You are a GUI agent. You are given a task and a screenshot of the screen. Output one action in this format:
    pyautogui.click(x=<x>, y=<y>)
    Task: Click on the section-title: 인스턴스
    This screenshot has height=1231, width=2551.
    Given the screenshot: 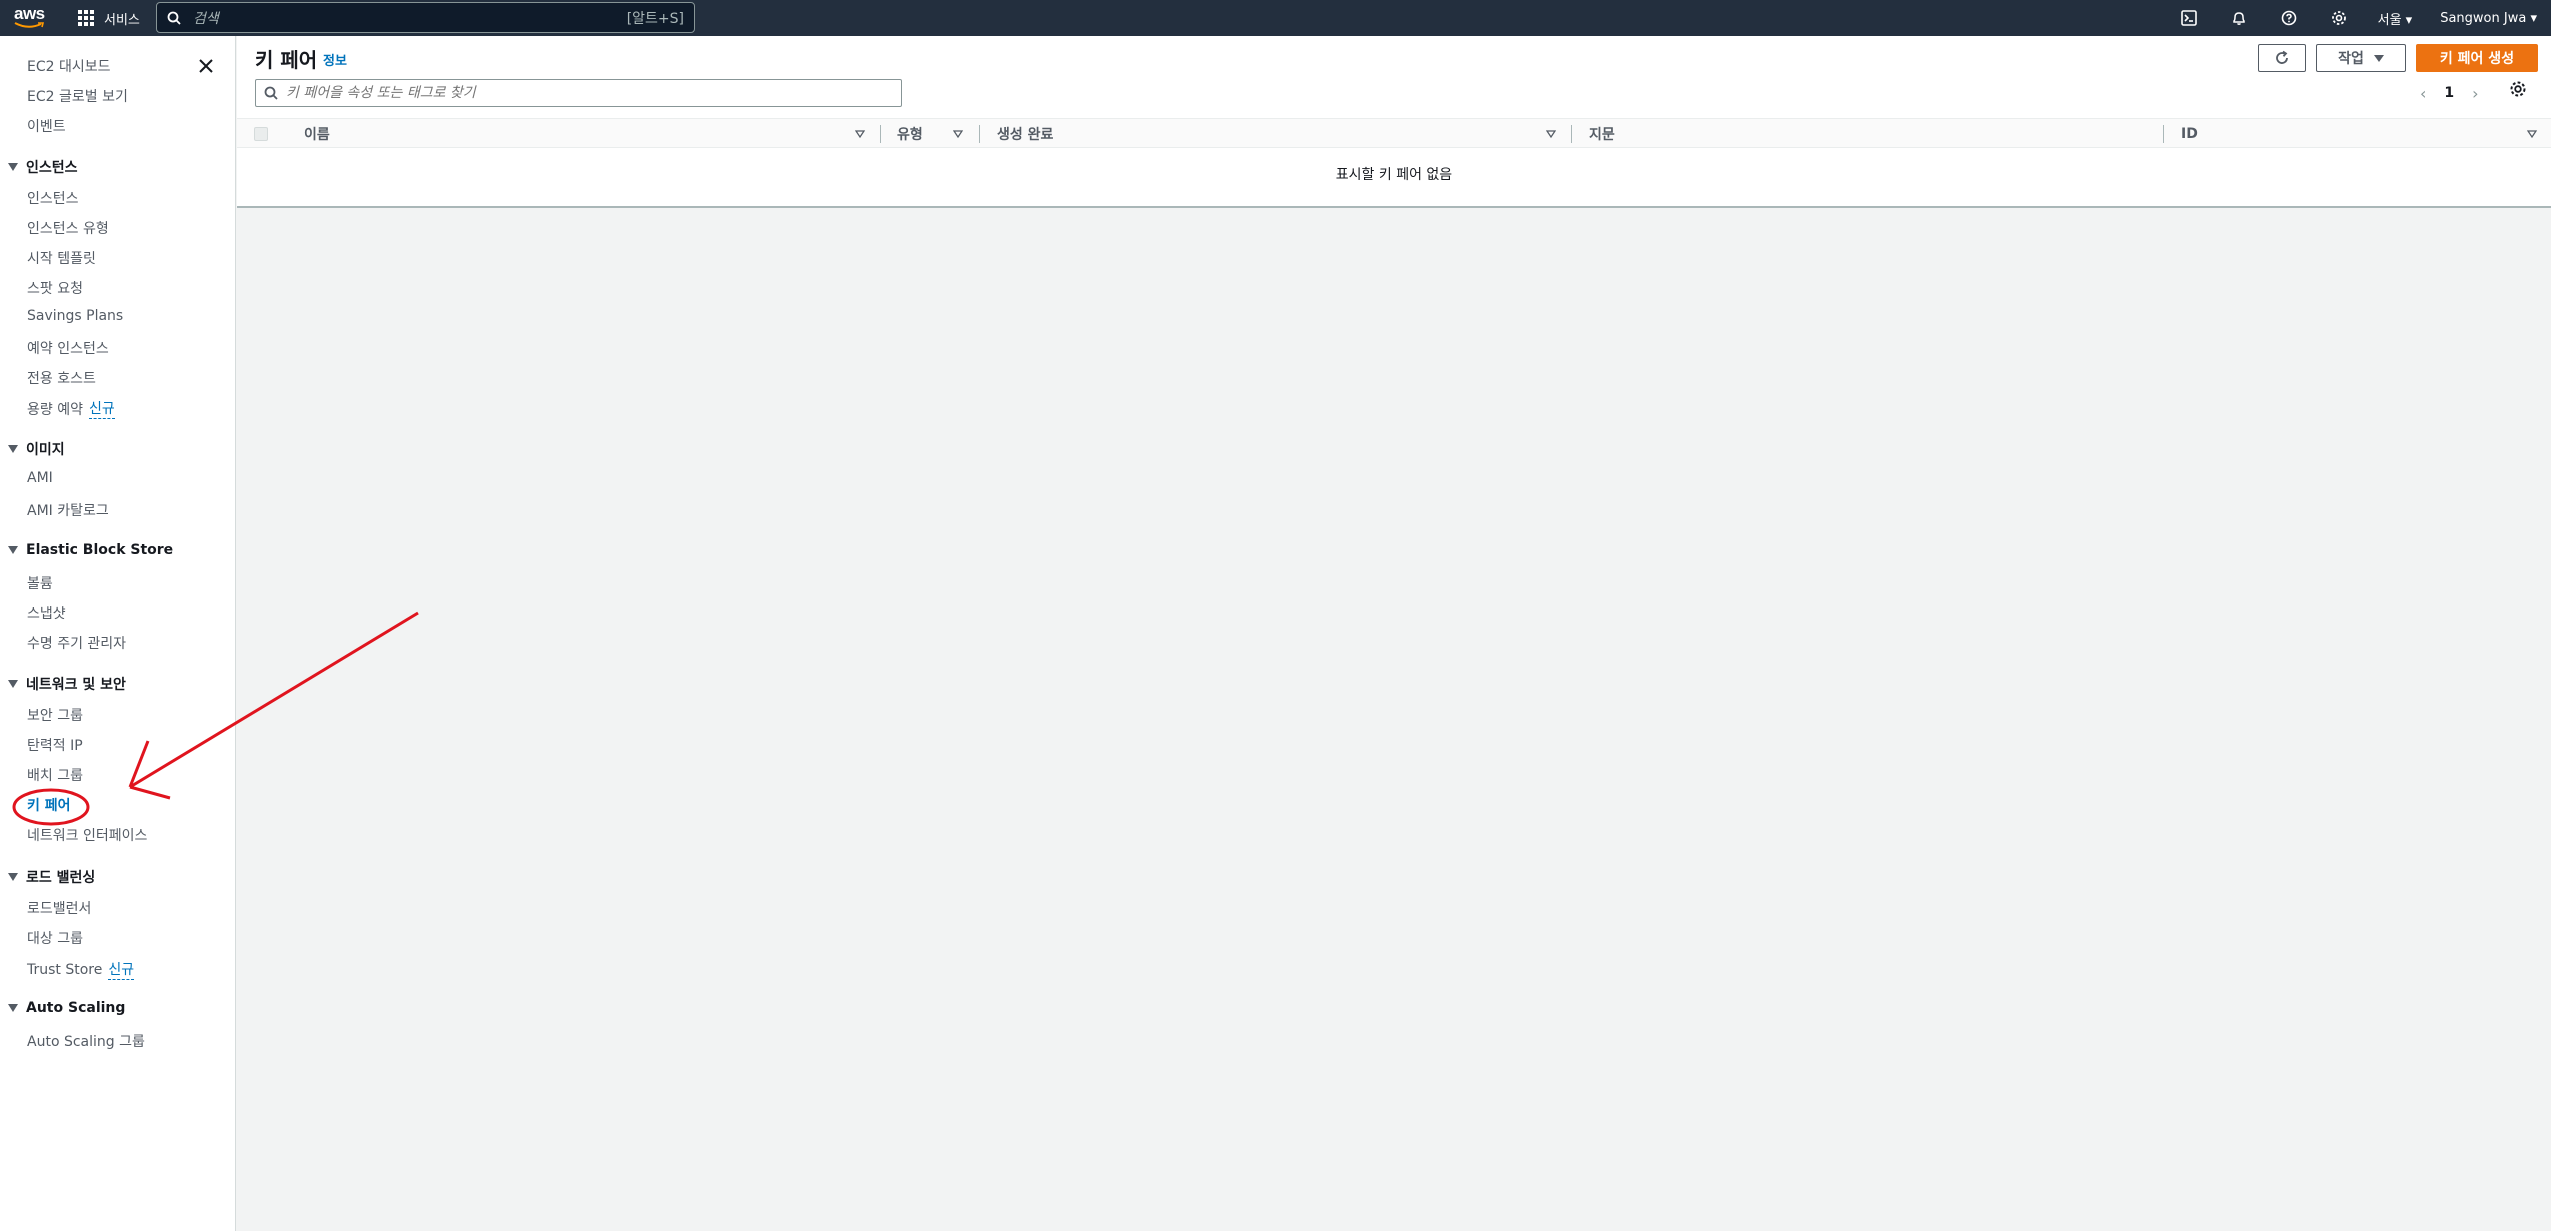 What is the action you would take?
    pyautogui.click(x=52, y=168)
    